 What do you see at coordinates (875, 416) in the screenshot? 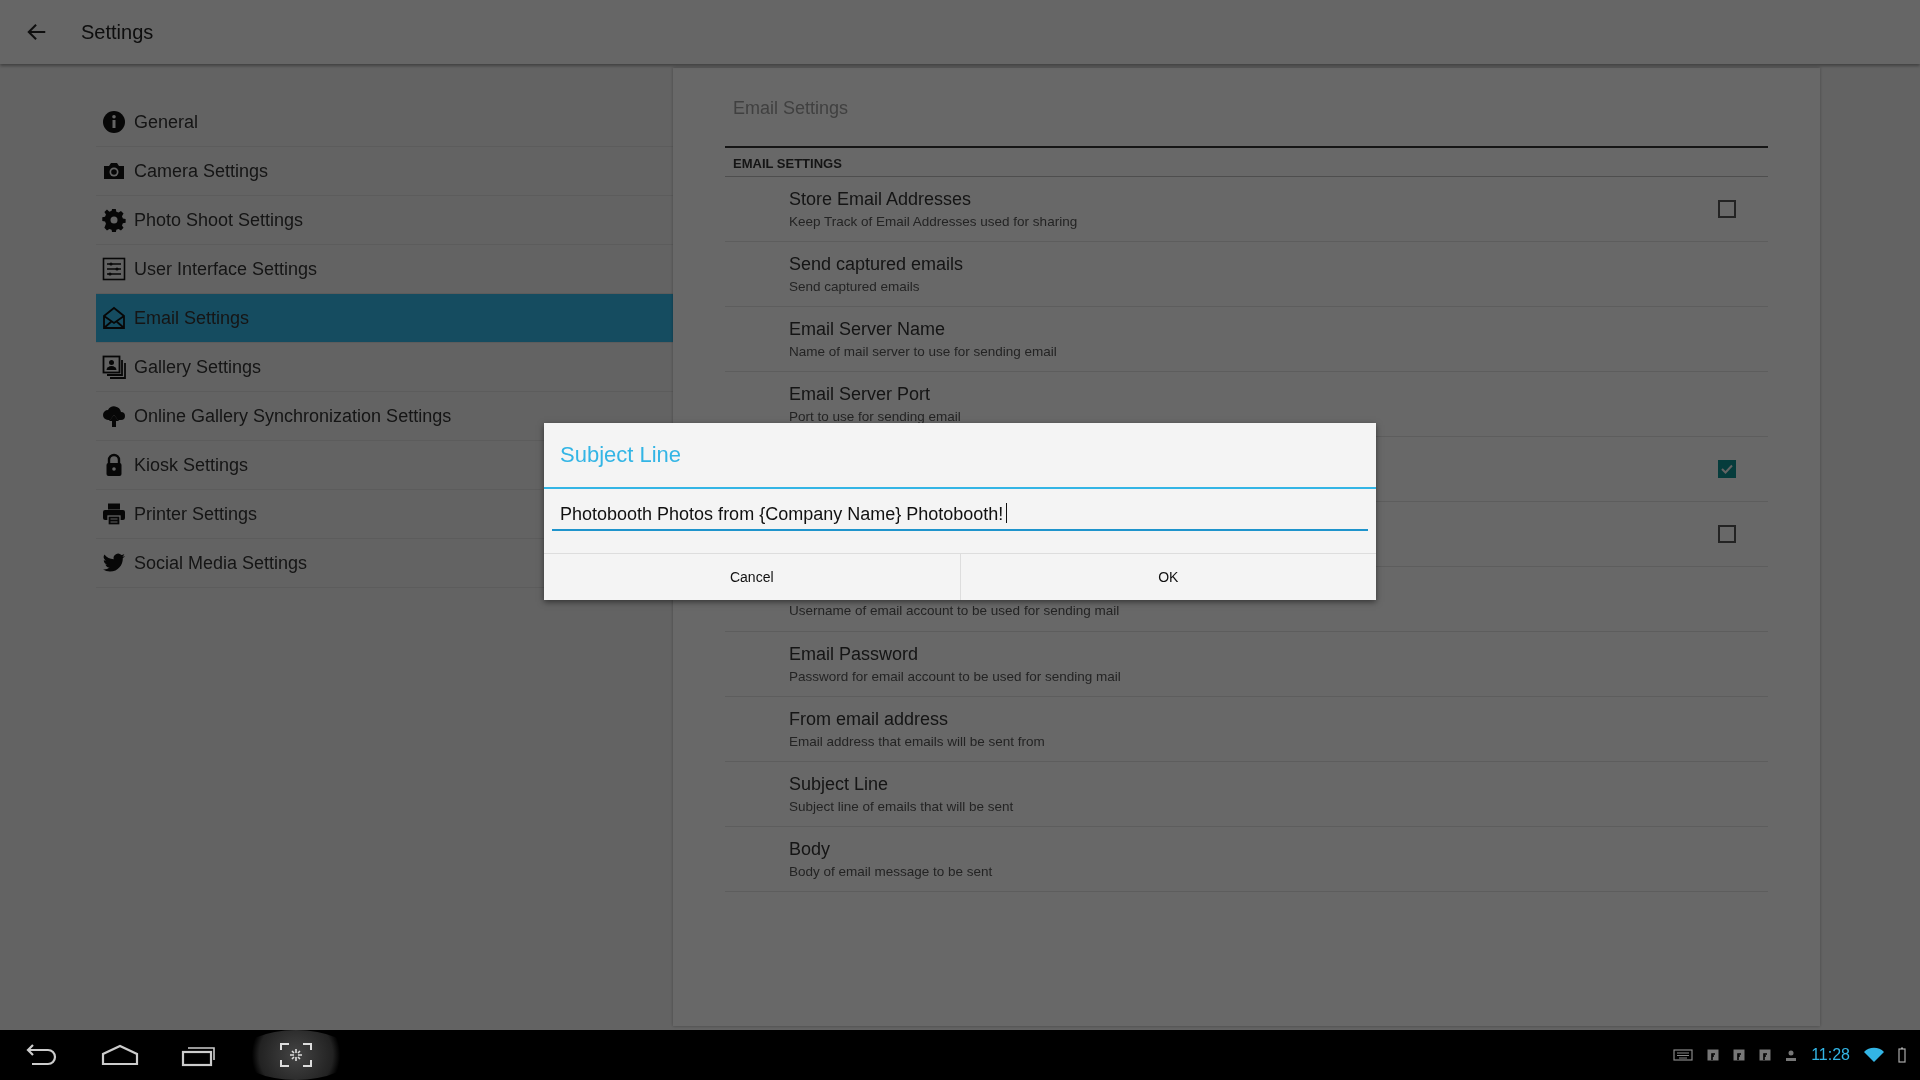
I see `preference-summary: Port to use for sending email` at bounding box center [875, 416].